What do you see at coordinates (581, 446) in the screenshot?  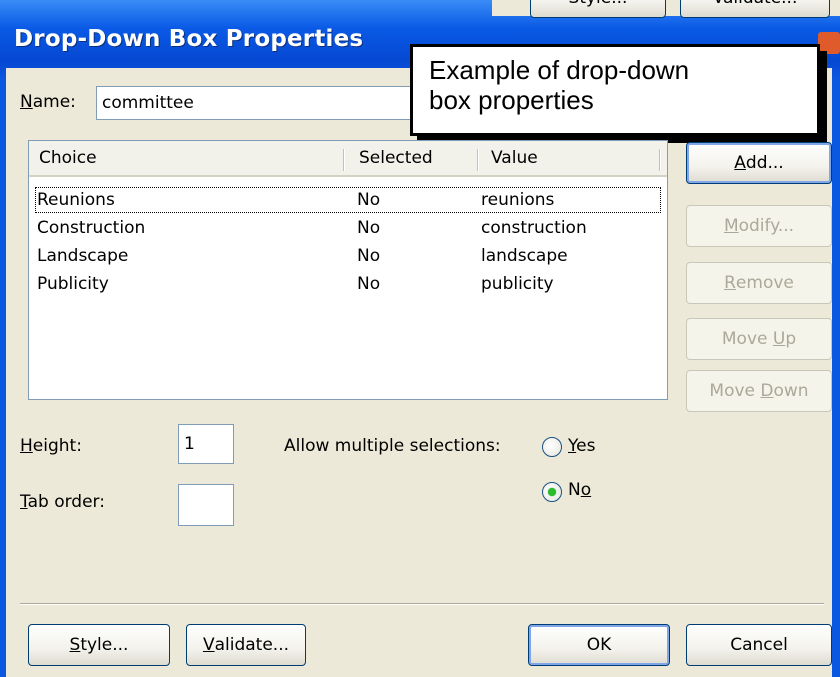 I see `yes-radio-label: Yes` at bounding box center [581, 446].